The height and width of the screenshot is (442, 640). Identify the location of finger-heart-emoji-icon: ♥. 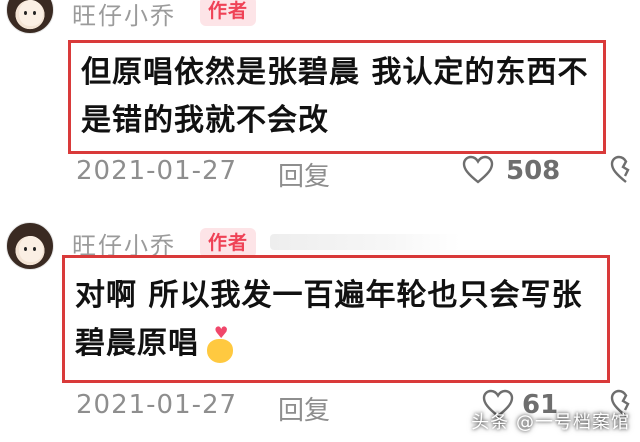
(220, 344).